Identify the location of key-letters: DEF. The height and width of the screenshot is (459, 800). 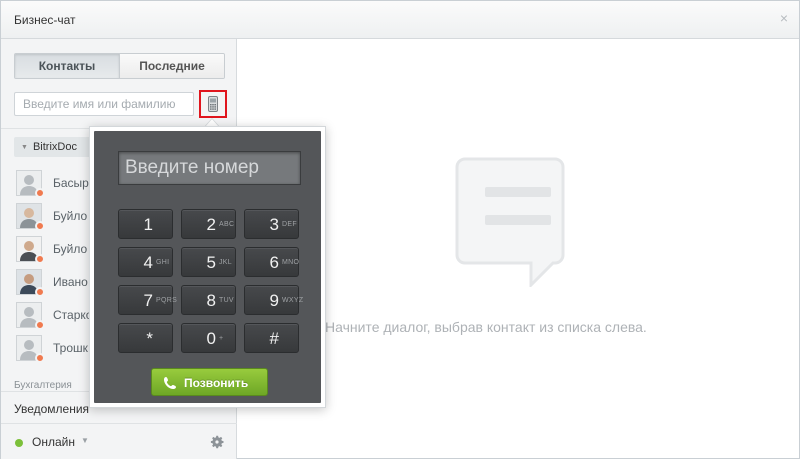
(289, 224).